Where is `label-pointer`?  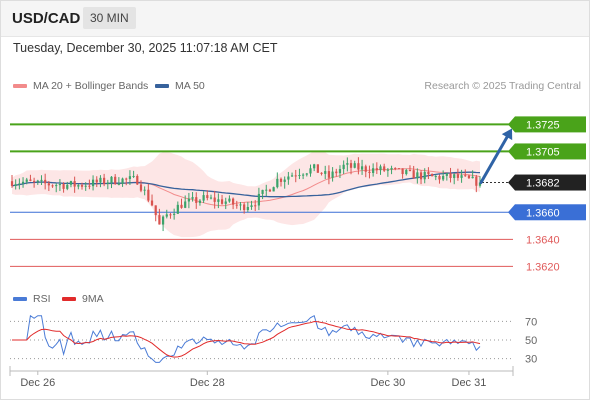
label-pointer is located at coordinates (511, 212).